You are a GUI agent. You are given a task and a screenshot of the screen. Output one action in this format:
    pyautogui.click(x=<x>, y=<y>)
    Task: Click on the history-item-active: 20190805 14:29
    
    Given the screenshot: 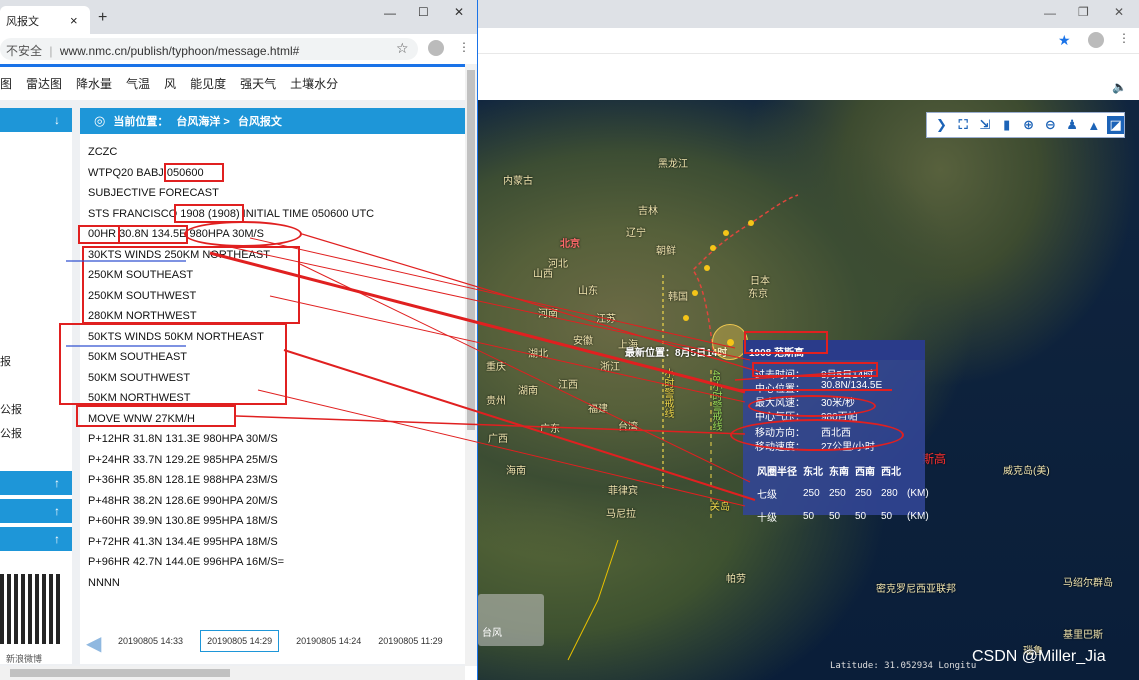 What is the action you would take?
    pyautogui.click(x=240, y=641)
    